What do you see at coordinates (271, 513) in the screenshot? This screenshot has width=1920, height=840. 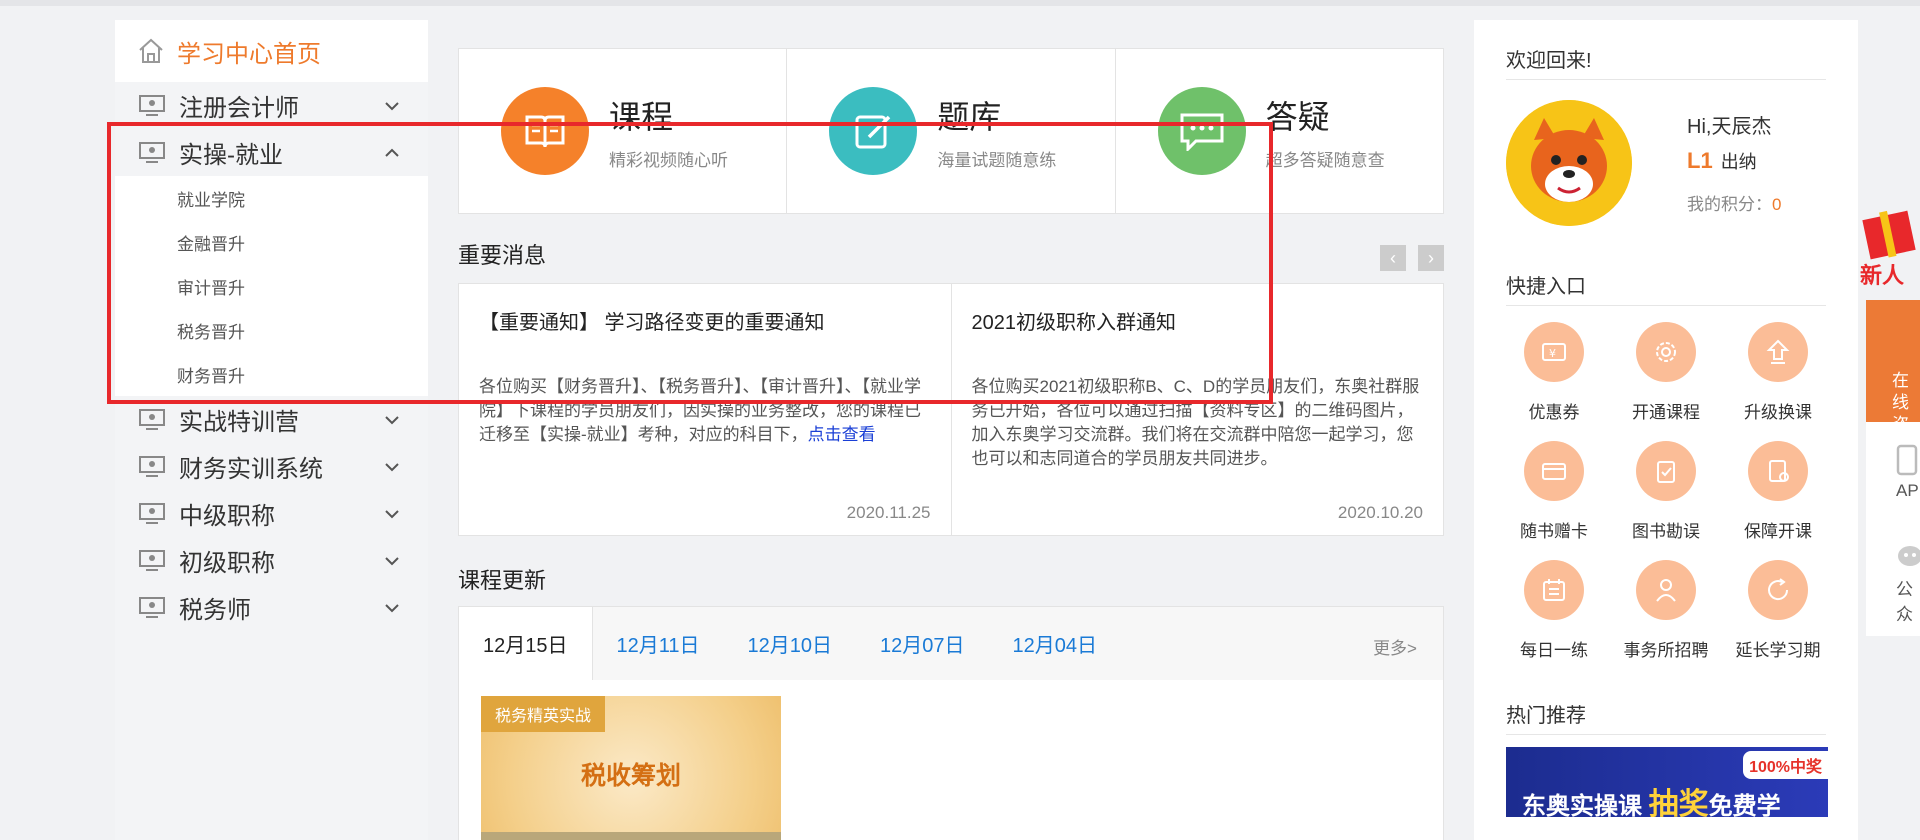 I see `sidebar-item-intermediate: 中级职称` at bounding box center [271, 513].